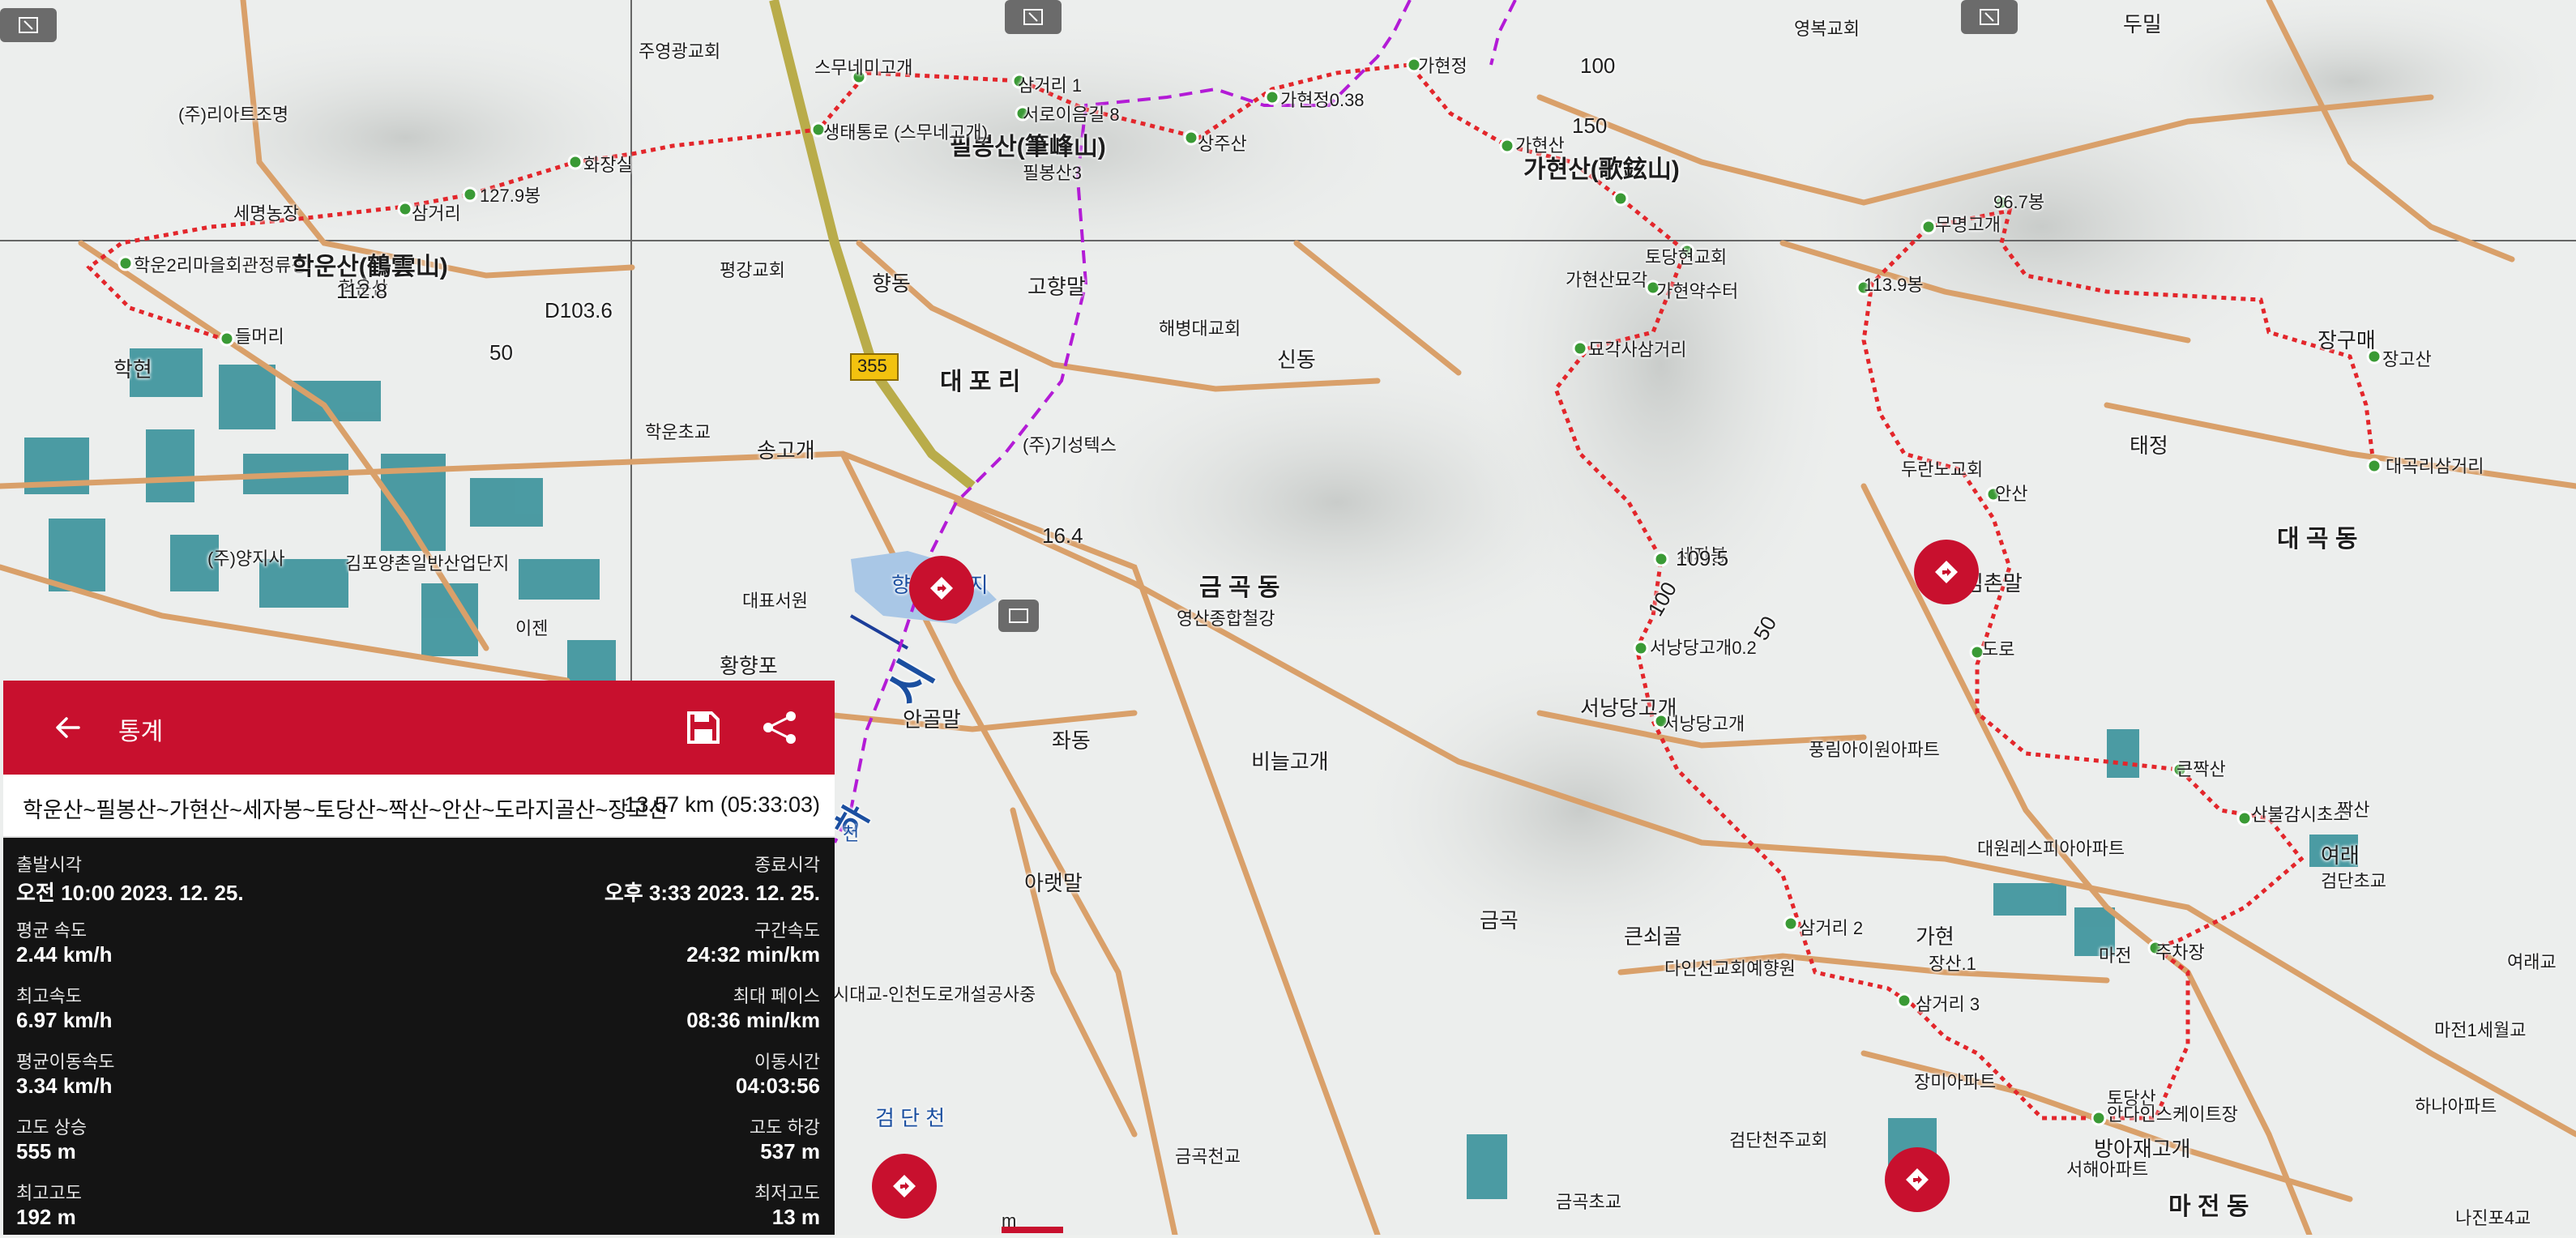  Describe the element at coordinates (1018, 616) in the screenshot. I see `video-layer-icon` at that location.